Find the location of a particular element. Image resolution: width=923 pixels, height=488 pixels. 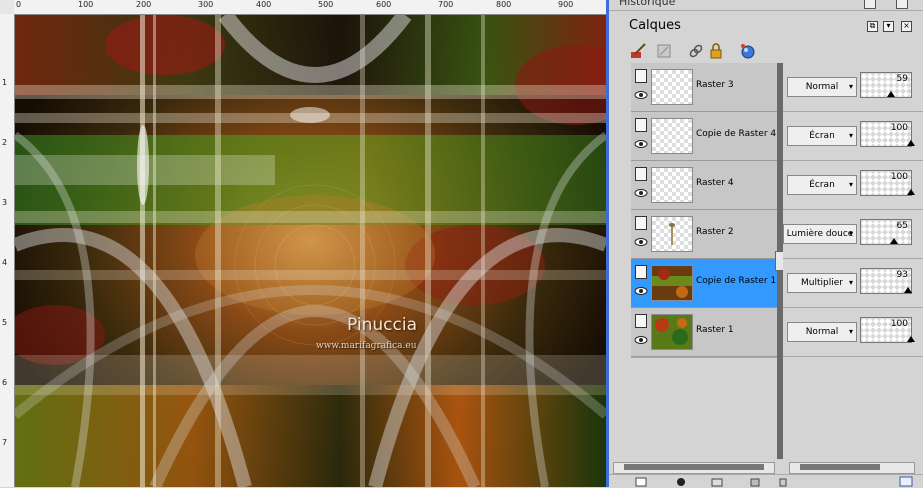

ruler-label: 0 is located at coordinates (19, 4).